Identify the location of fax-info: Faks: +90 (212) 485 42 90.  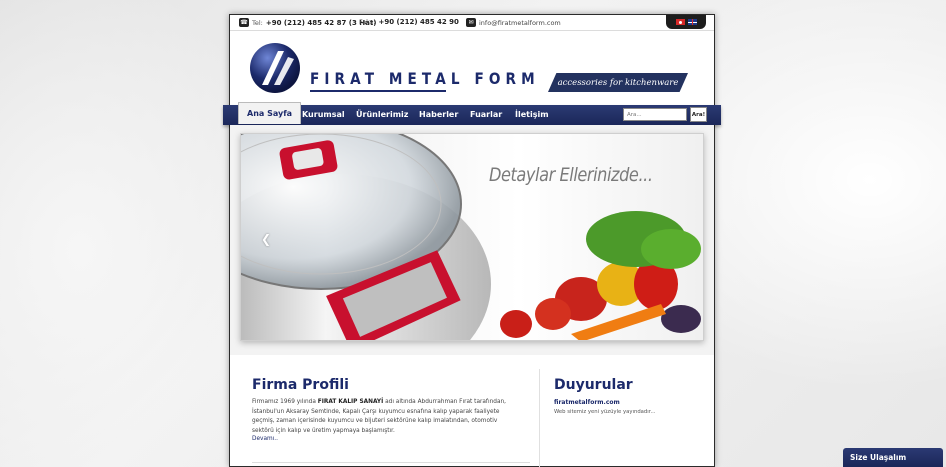
(409, 22).